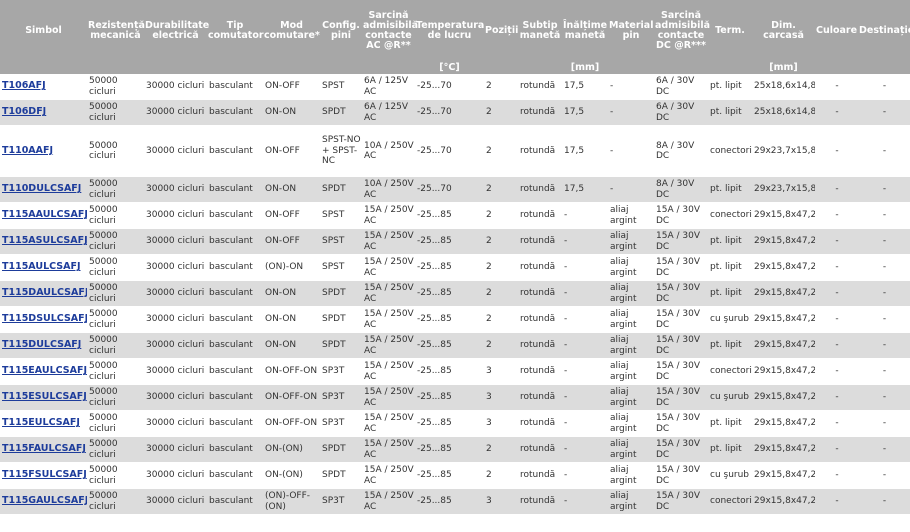 The height and width of the screenshot is (532, 910). I want to click on color-cell: -, so click(836, 293).